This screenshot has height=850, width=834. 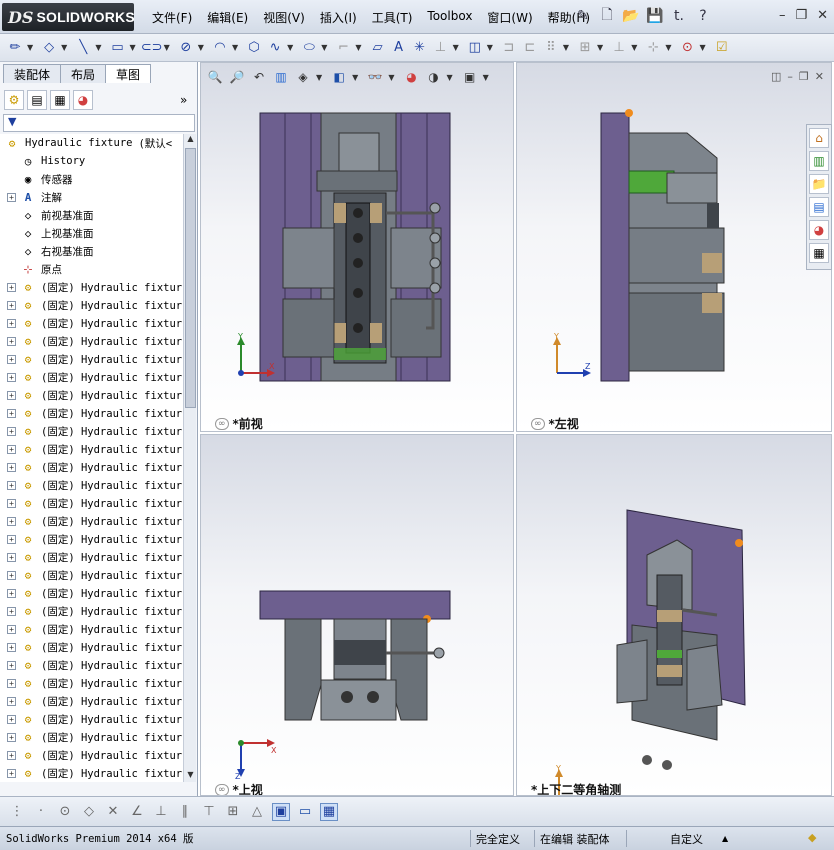 I want to click on previous-view-icon: ↶, so click(x=259, y=77).